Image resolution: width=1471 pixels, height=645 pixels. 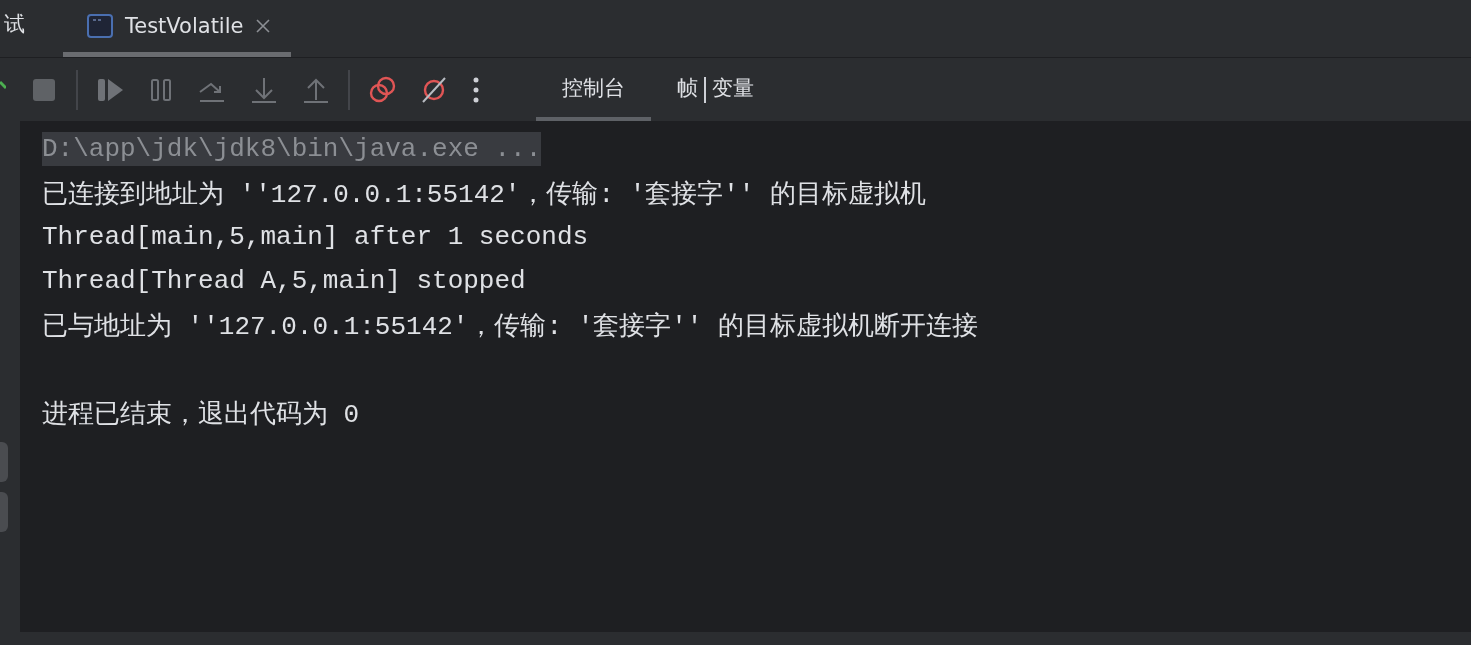 I want to click on exit-message: 进程已结束，退出代码为 0, so click(x=201, y=414).